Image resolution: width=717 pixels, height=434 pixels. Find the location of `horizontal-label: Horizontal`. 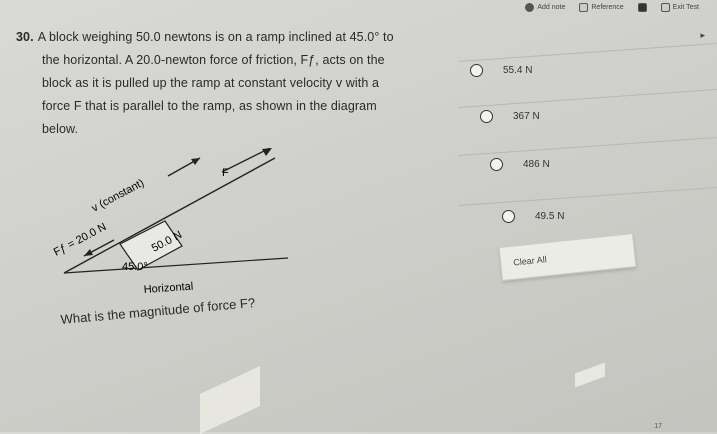

horizontal-label: Horizontal is located at coordinates (168, 288).